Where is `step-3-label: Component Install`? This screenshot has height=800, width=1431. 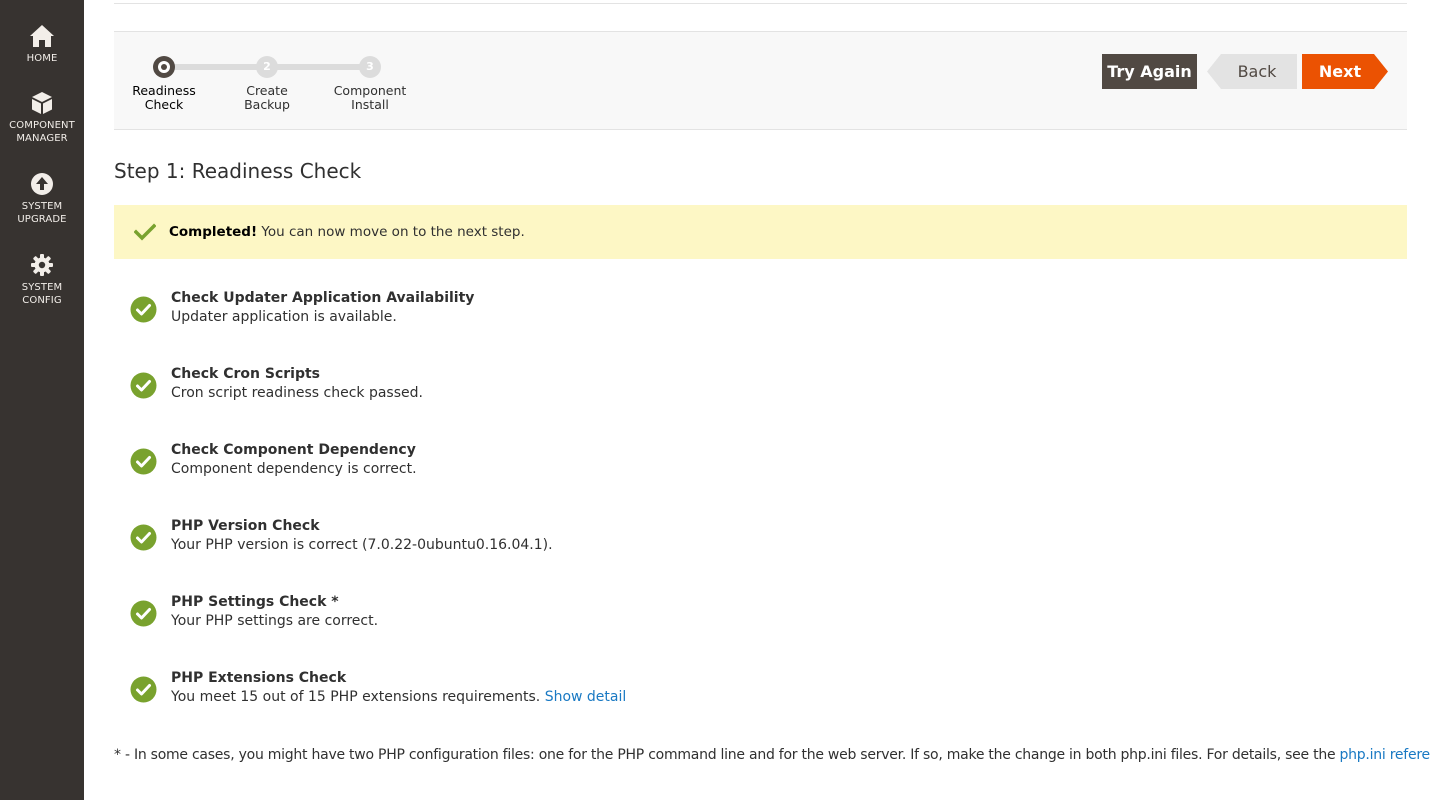
step-3-label: Component Install is located at coordinates (370, 98).